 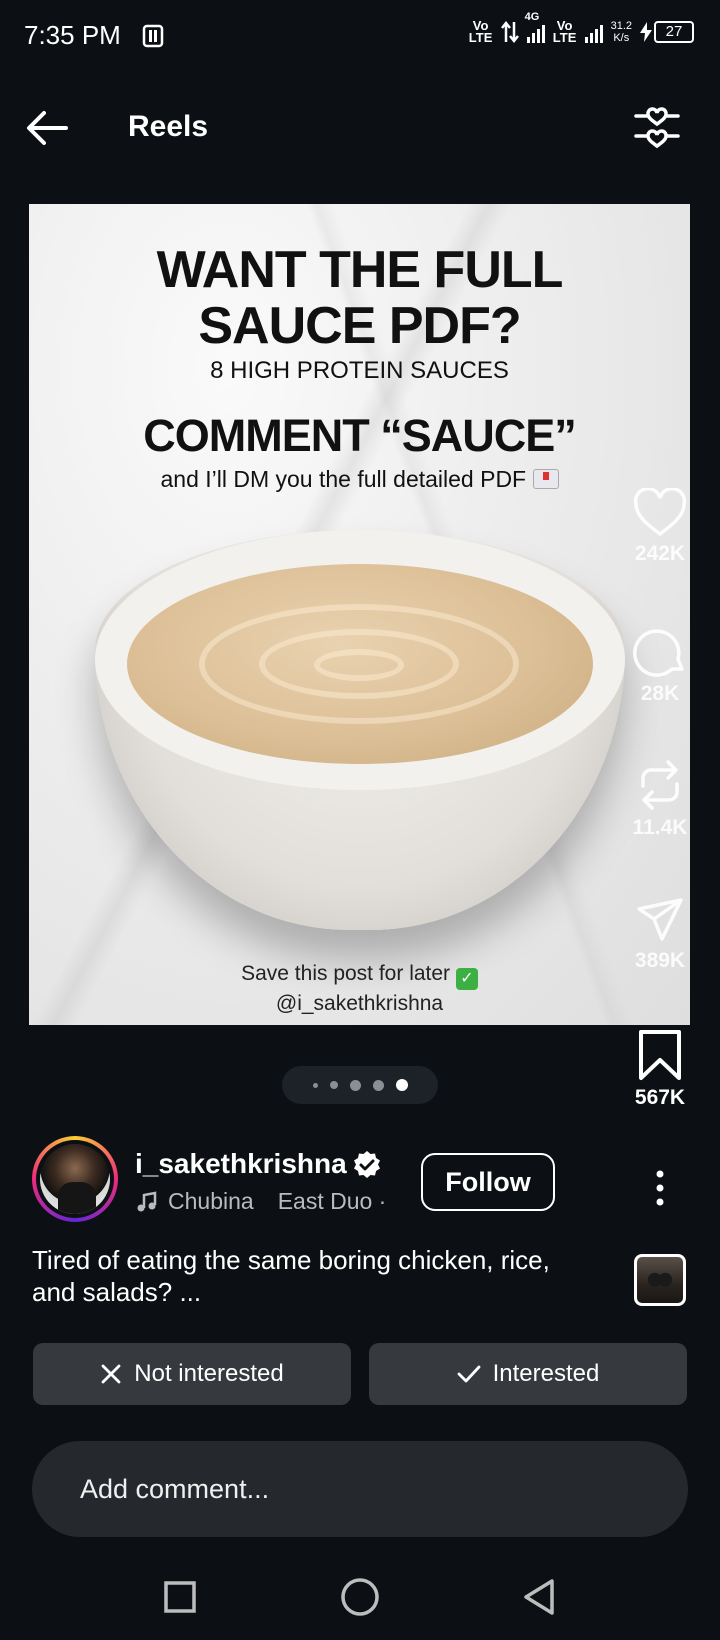 What do you see at coordinates (660, 920) in the screenshot?
I see `send-icon` at bounding box center [660, 920].